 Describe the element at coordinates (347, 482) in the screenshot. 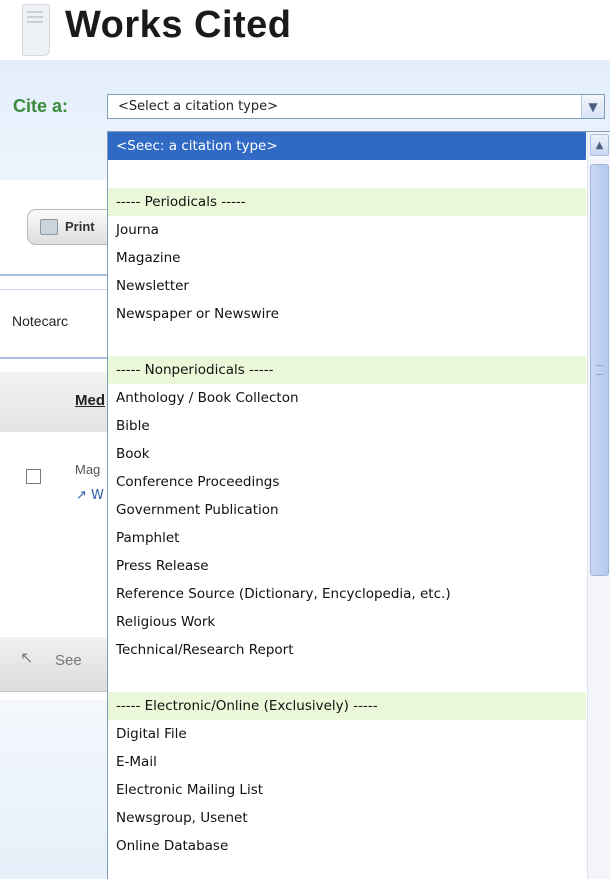

I see `dropdown-option: Conference Proceedings` at that location.